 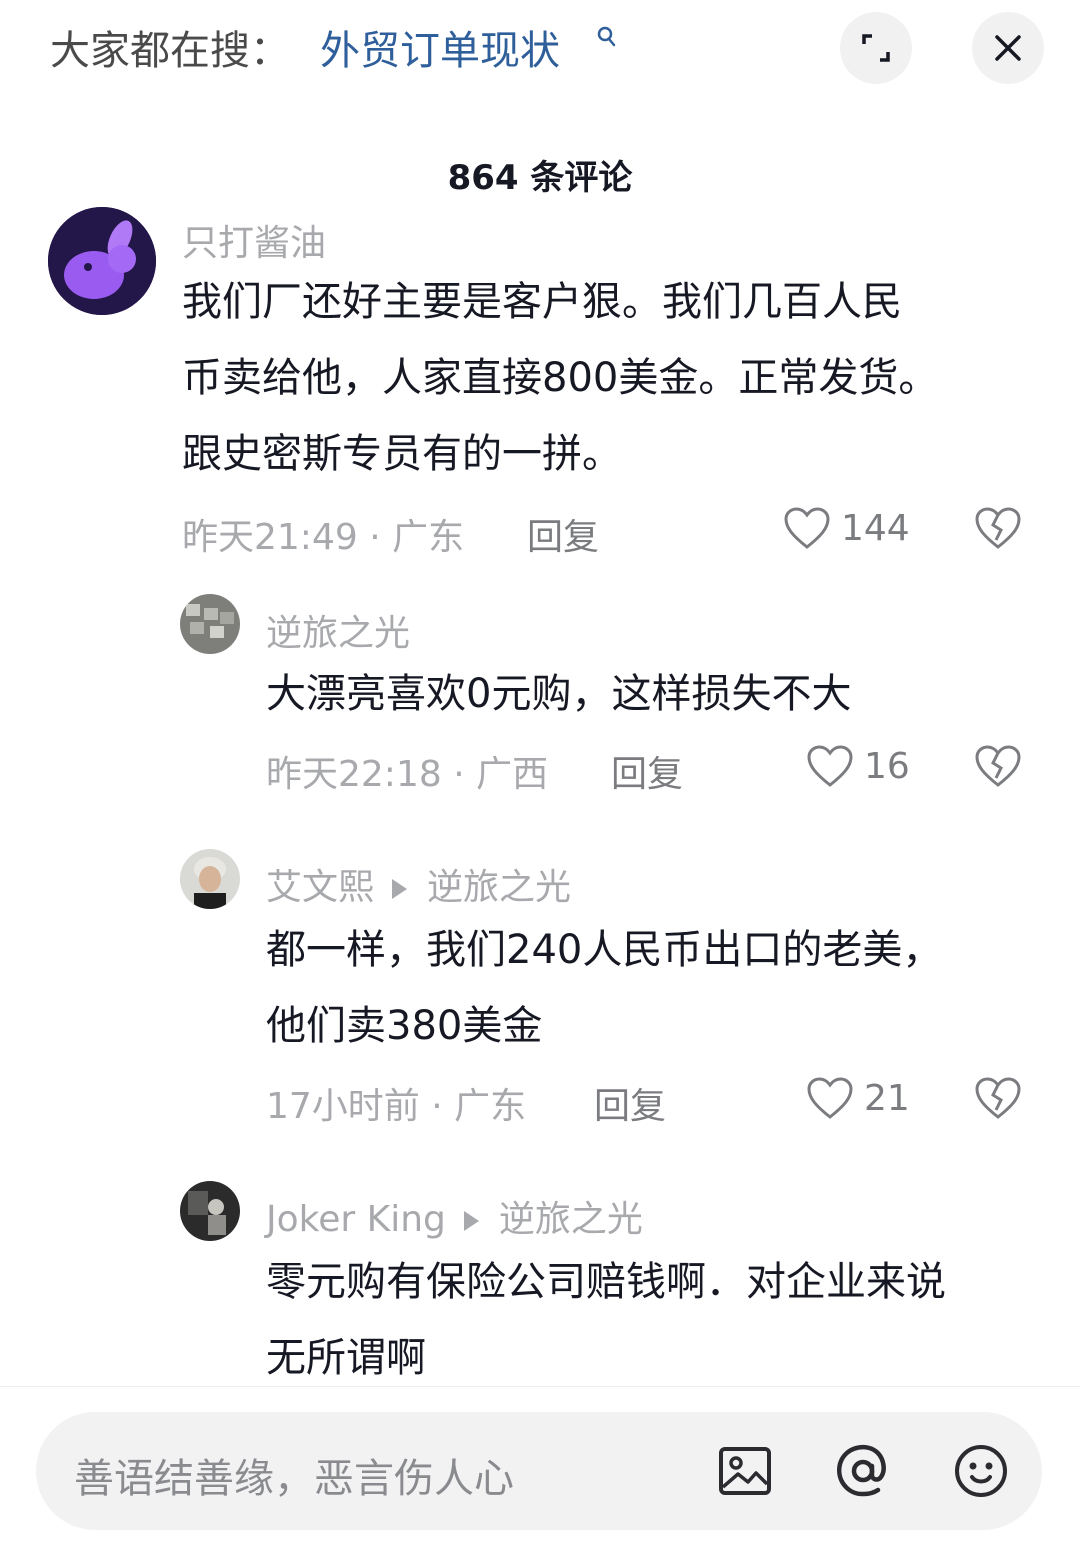 I want to click on close-button, so click(x=1008, y=48).